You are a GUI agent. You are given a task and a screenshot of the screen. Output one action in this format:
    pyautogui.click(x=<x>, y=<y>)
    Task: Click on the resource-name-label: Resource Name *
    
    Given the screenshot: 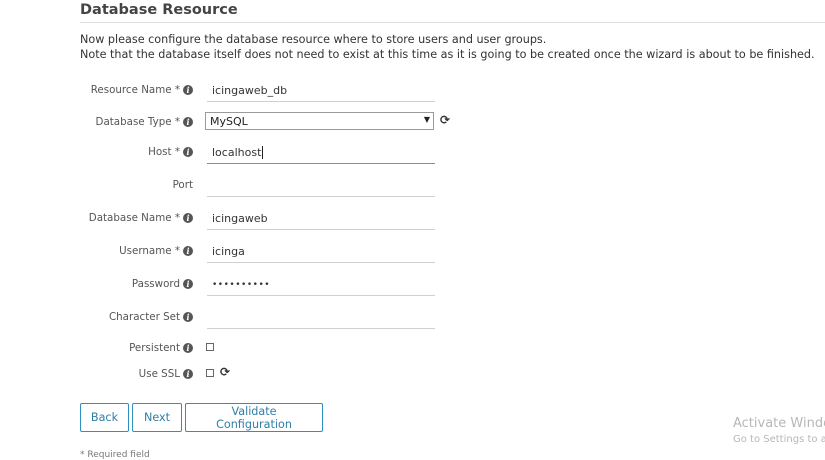 What is the action you would take?
    pyautogui.click(x=135, y=90)
    